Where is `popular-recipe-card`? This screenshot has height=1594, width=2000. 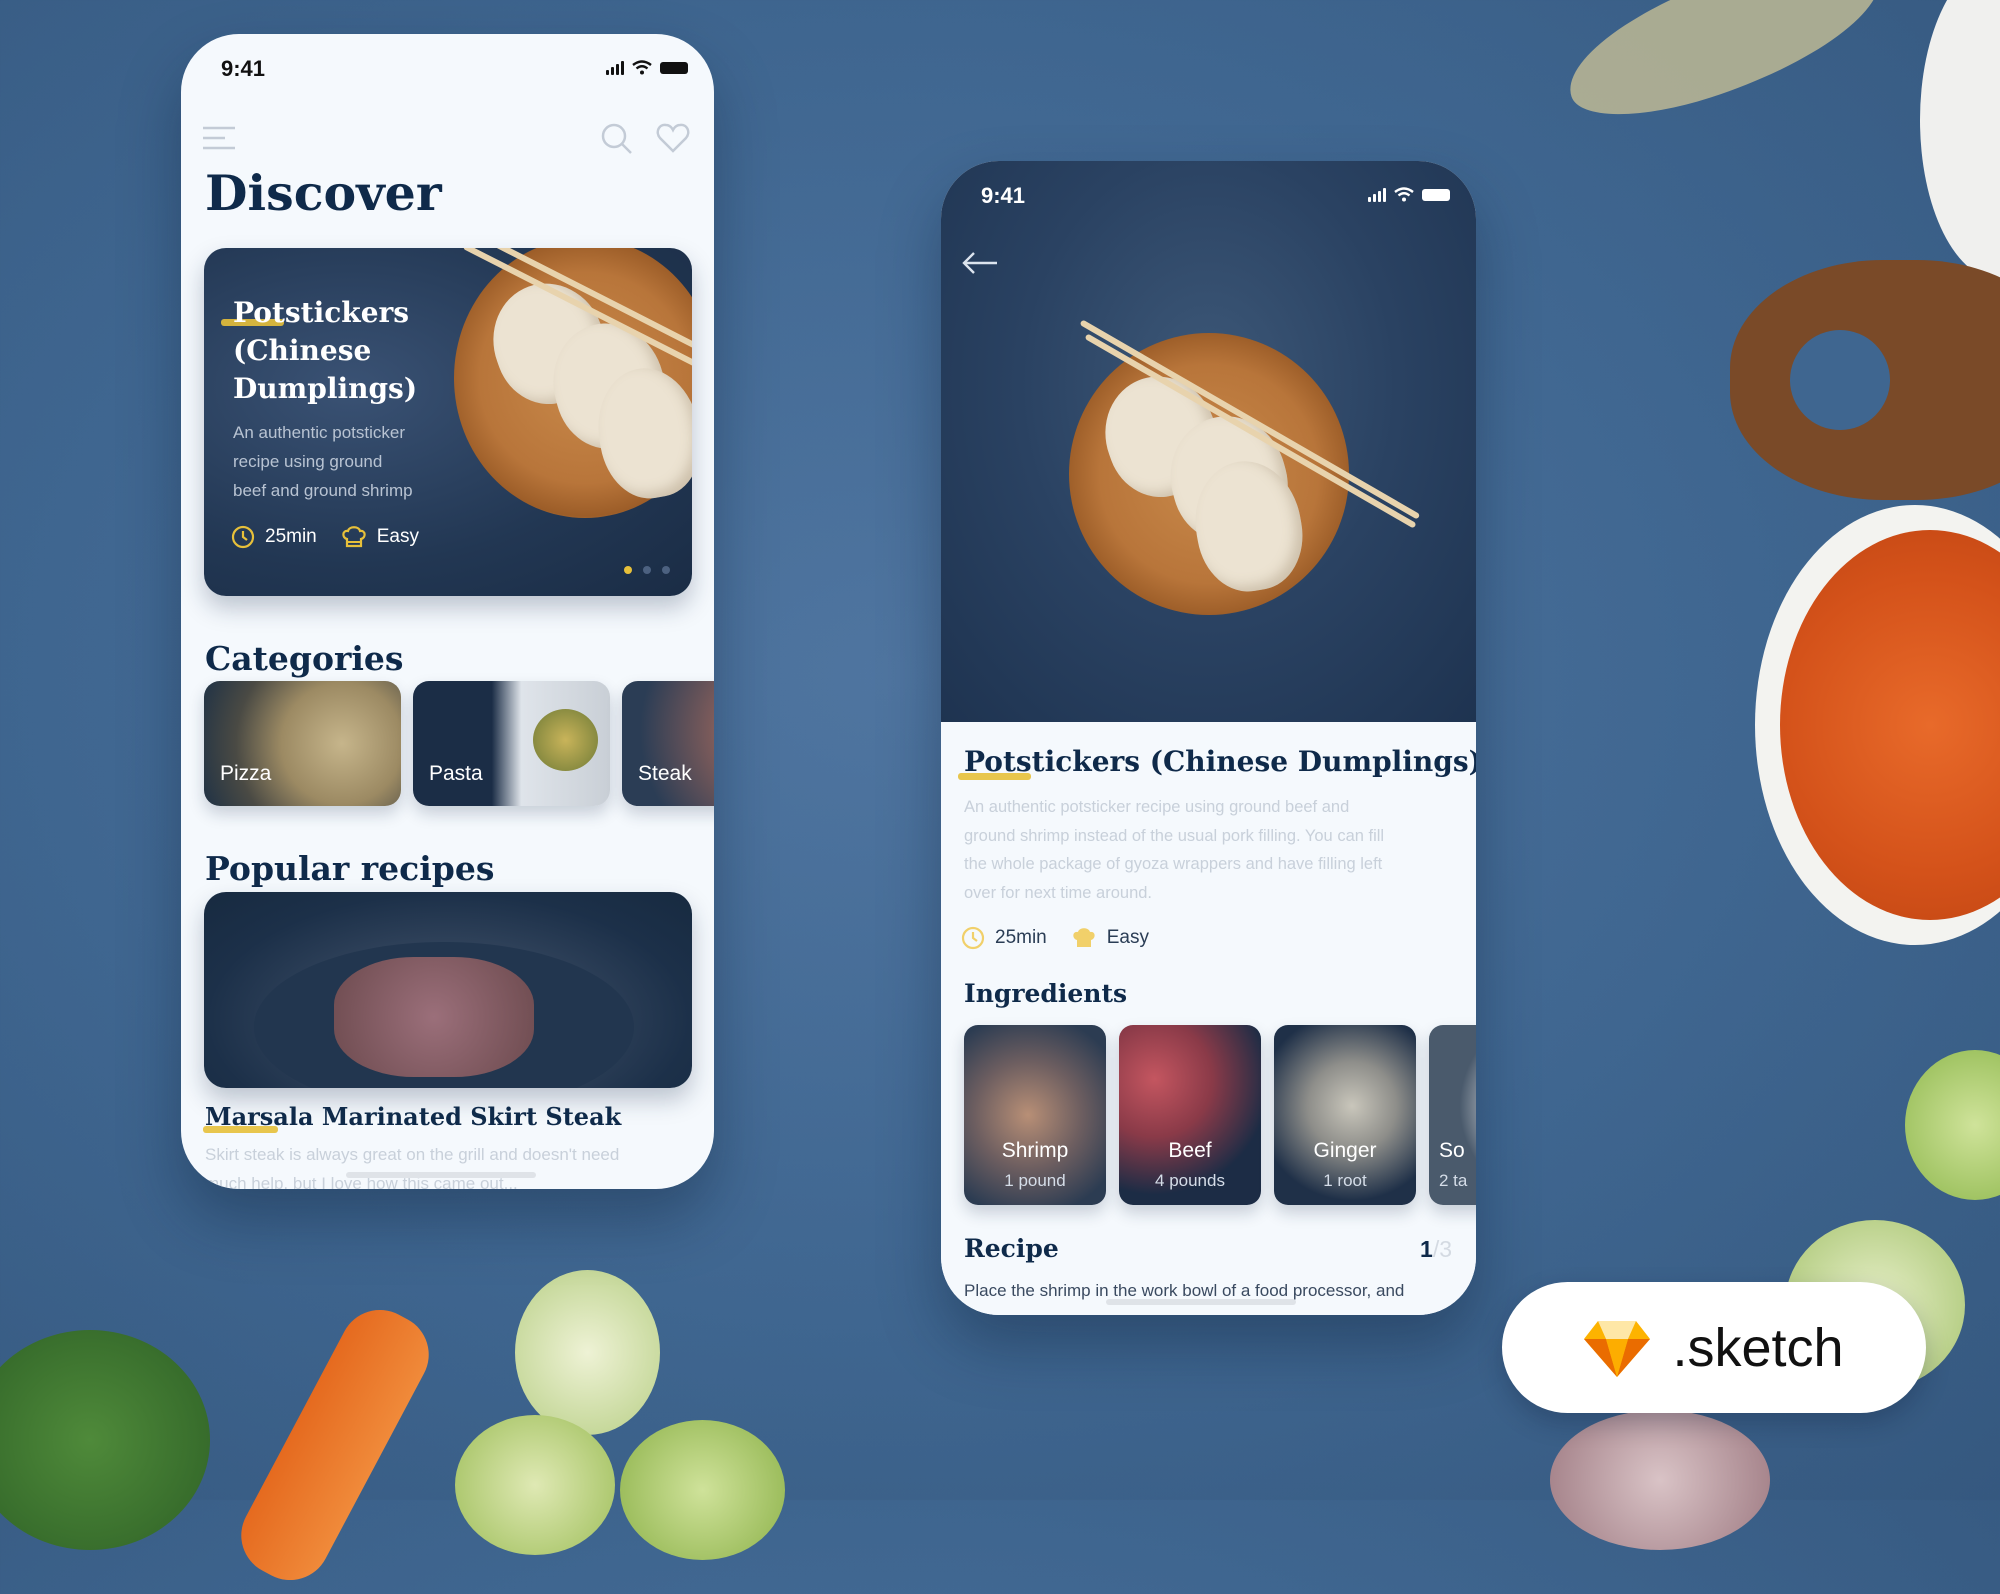
popular-recipe-card is located at coordinates (448, 990).